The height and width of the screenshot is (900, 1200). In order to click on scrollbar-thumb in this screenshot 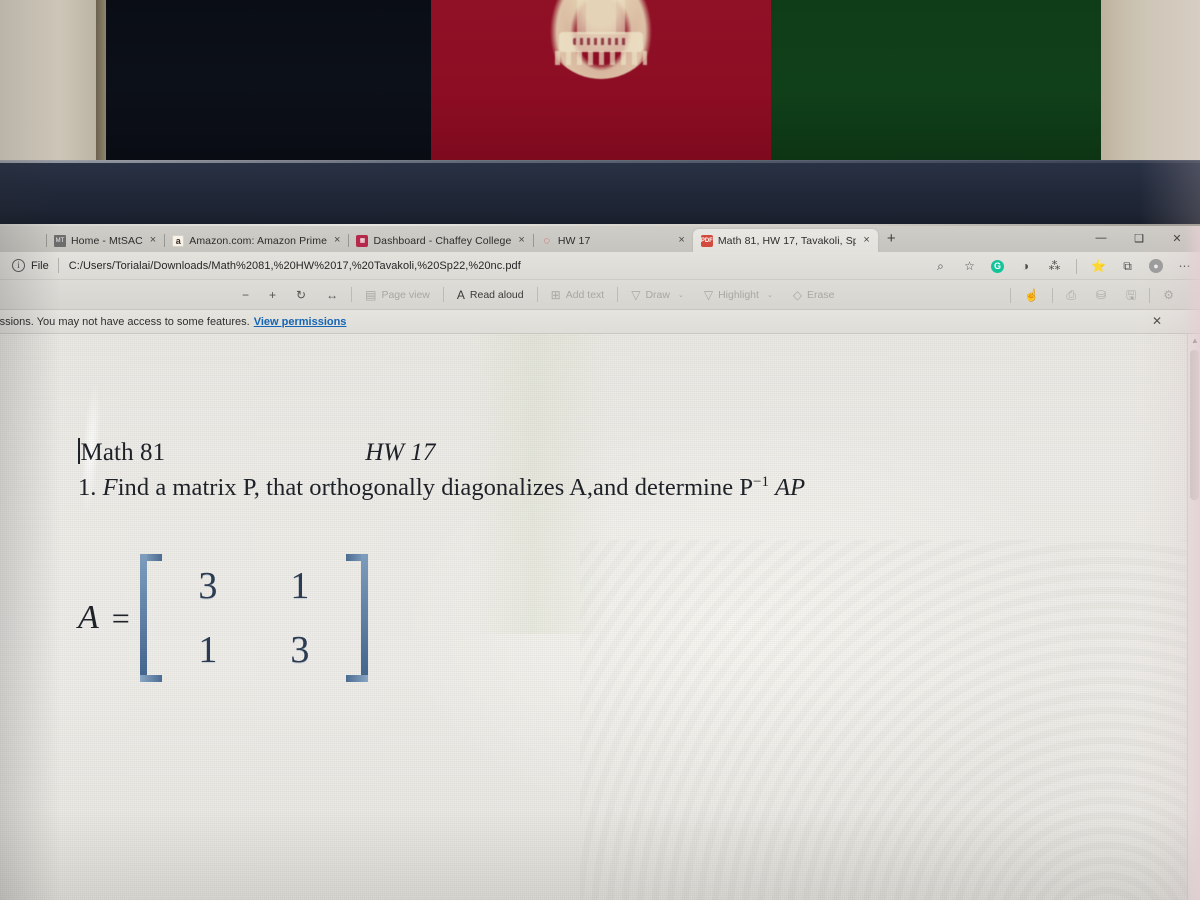, I will do `click(1194, 425)`.